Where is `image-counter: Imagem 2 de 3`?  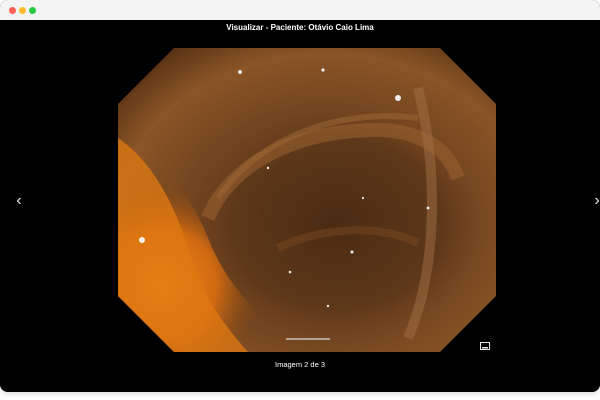 image-counter: Imagem 2 de 3 is located at coordinates (300, 364).